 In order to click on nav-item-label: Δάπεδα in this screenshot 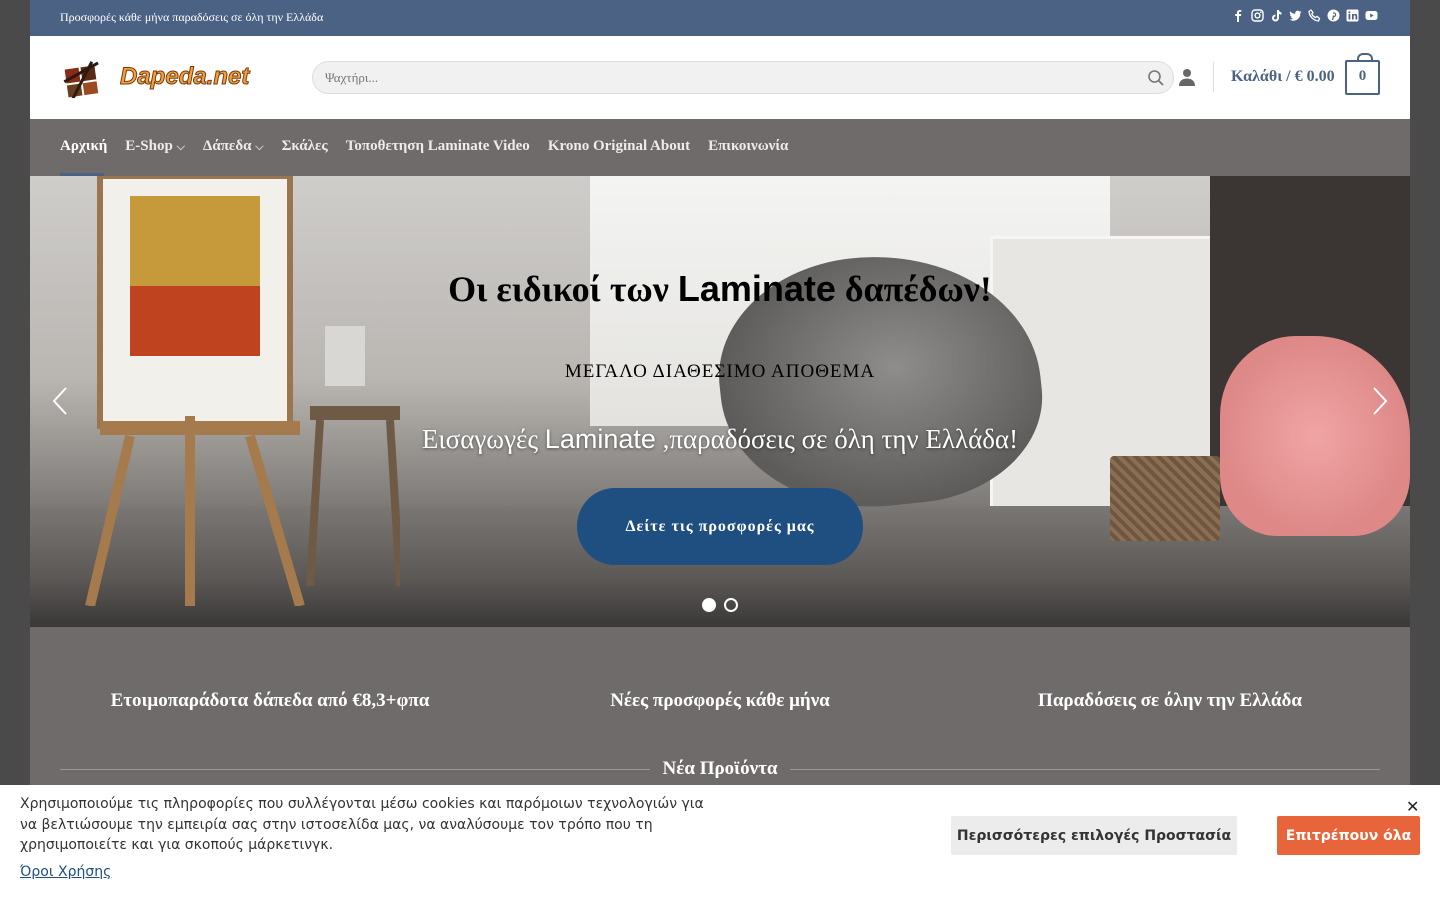, I will do `click(227, 146)`.